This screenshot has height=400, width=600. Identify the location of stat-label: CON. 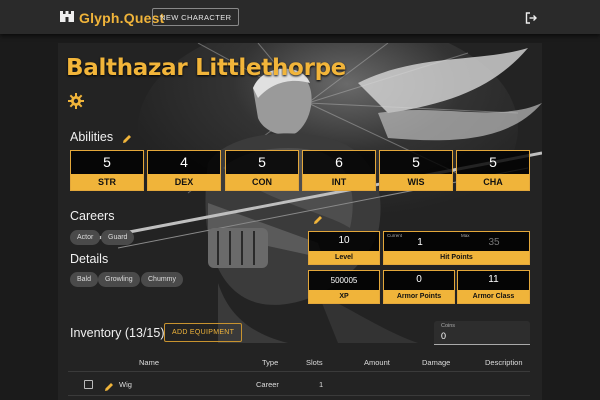
(262, 182).